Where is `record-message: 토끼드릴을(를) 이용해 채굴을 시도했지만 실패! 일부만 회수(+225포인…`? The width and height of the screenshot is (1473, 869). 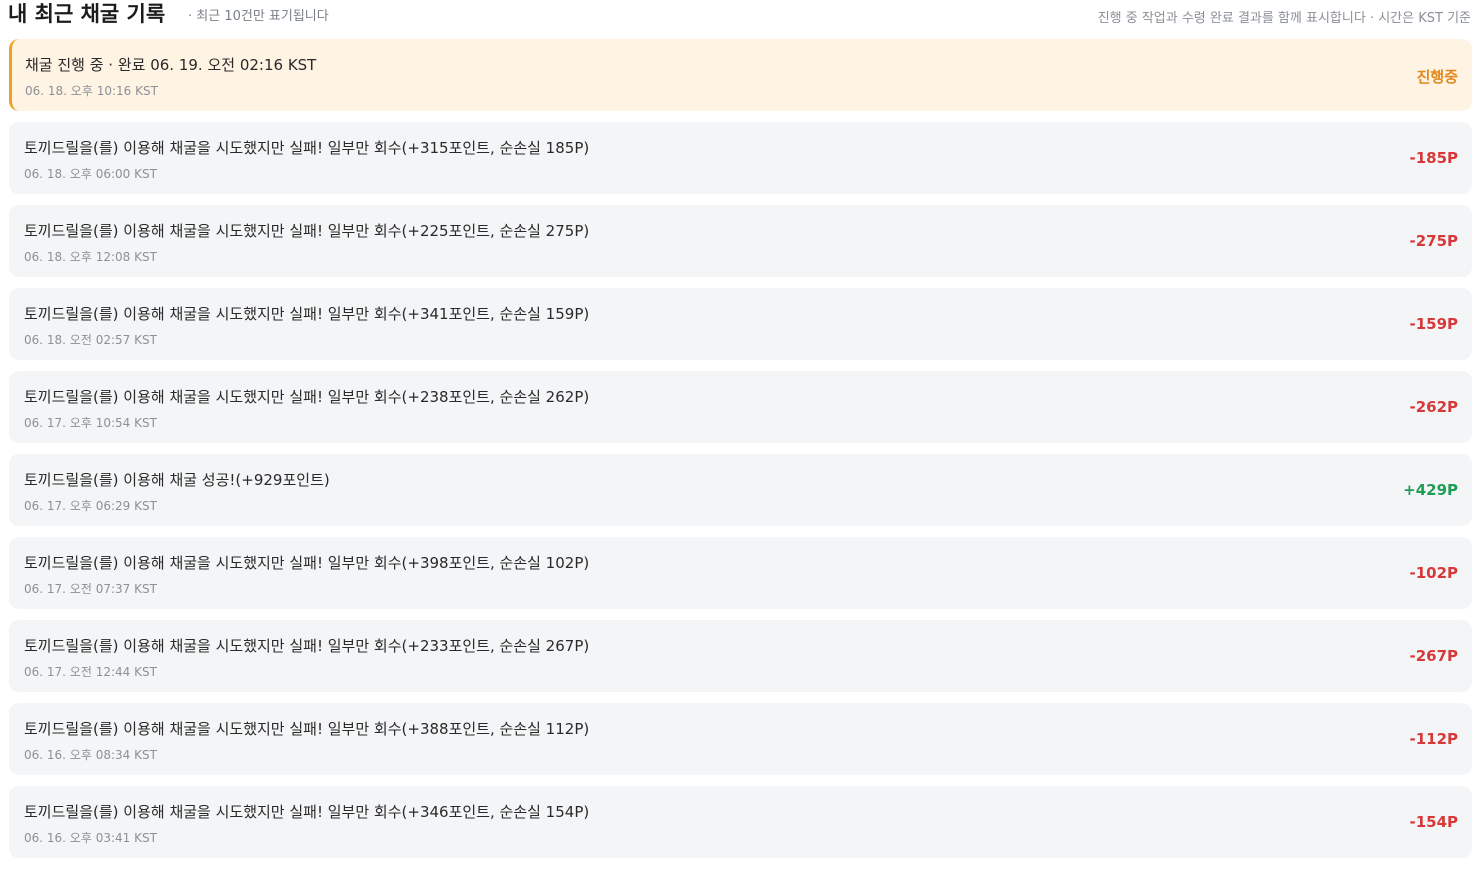
record-message: 토끼드릴을(를) 이용해 채굴을 시도했지만 실패! 일부만 회수(+225포인… is located at coordinates (307, 231).